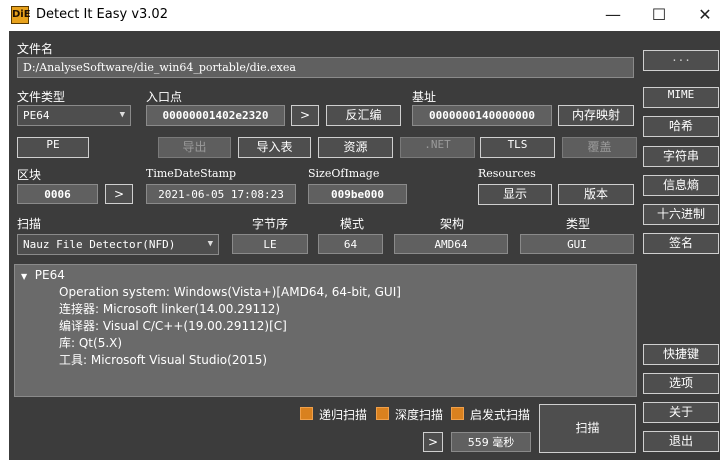  I want to click on deep-scan-checkbox, so click(382, 413).